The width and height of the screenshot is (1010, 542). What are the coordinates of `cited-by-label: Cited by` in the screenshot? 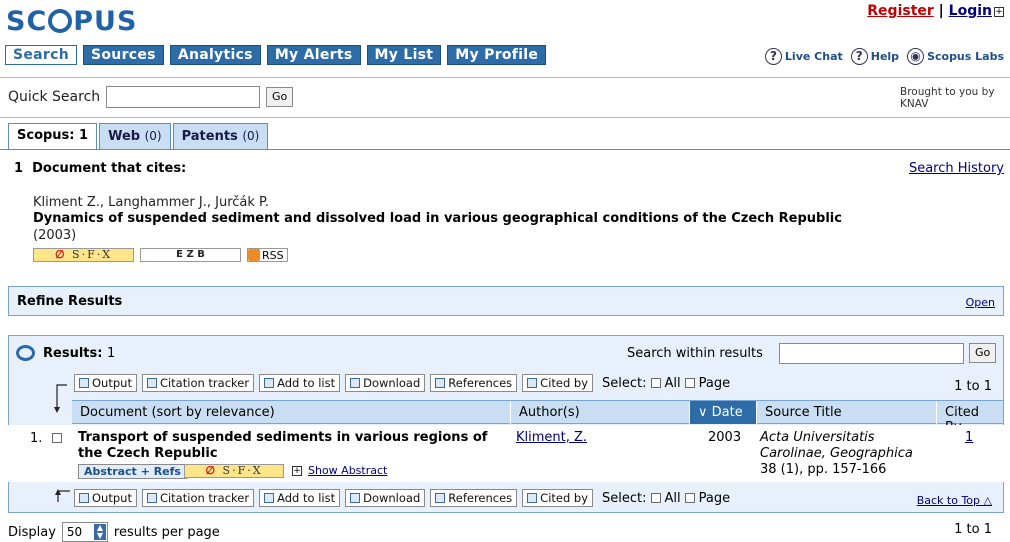 It's located at (564, 498).